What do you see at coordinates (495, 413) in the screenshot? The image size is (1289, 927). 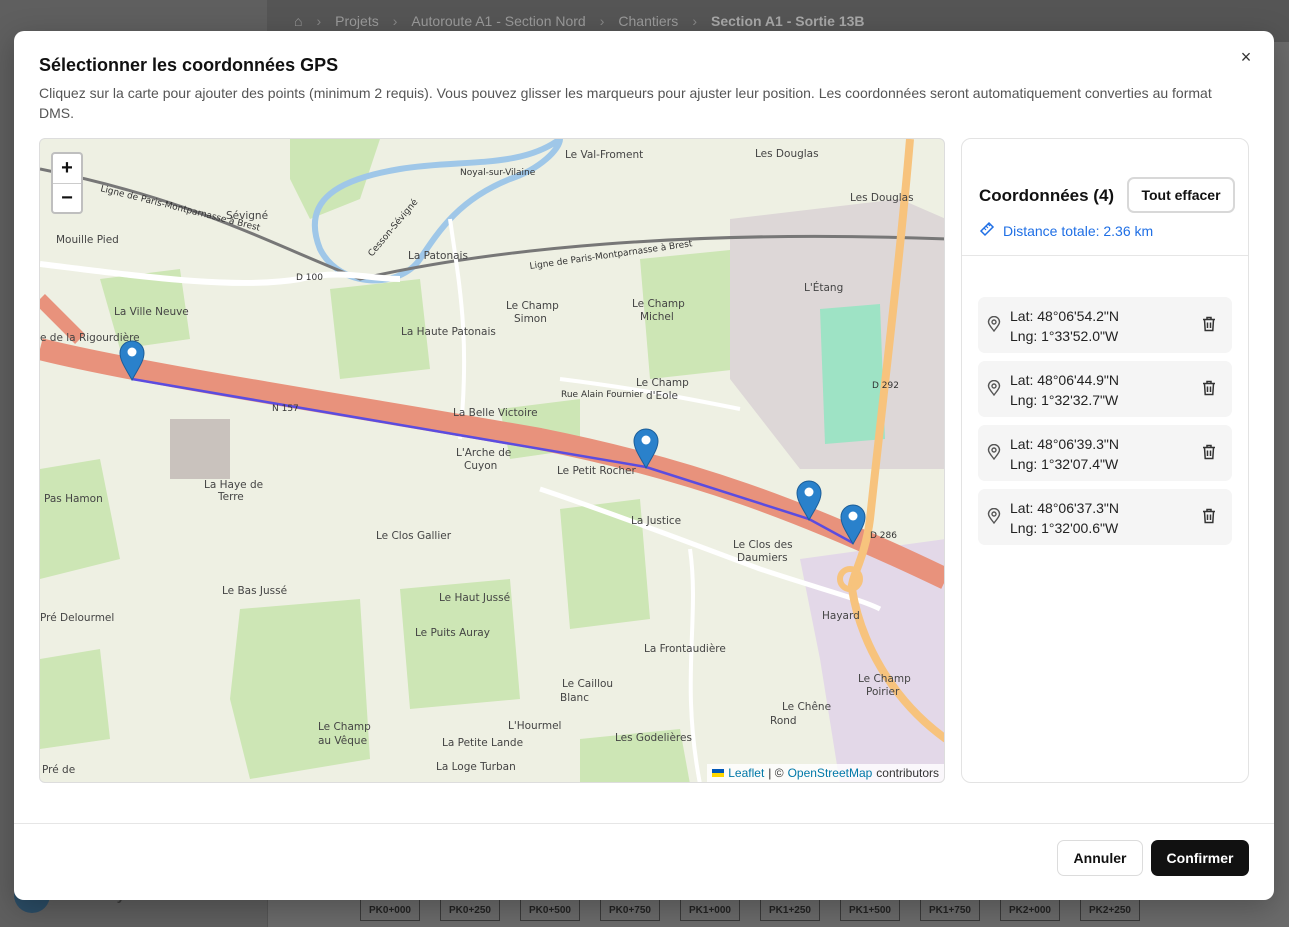 I see `map-label: La Belle Victoire` at bounding box center [495, 413].